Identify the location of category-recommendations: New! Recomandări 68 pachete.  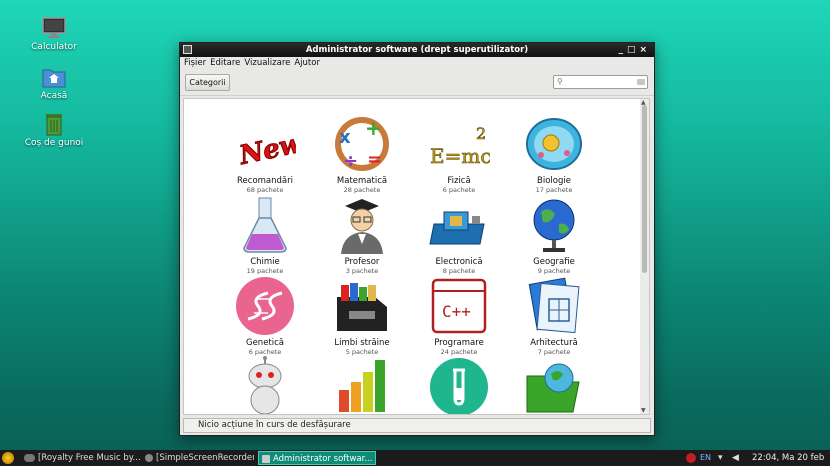
(268, 153).